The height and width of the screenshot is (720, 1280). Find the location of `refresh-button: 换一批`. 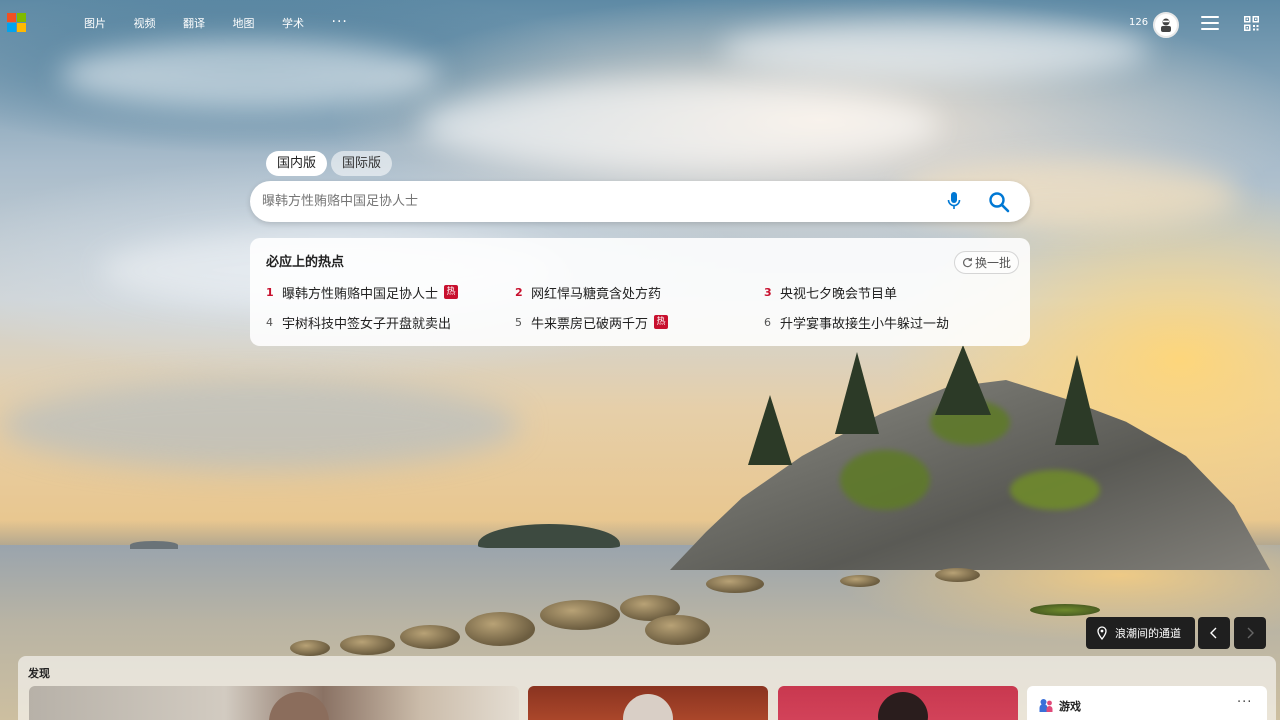

refresh-button: 换一批 is located at coordinates (987, 262).